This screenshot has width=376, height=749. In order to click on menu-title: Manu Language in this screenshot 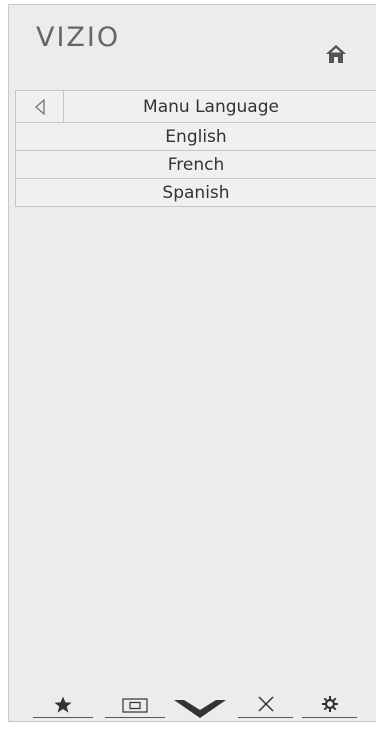, I will do `click(211, 106)`.